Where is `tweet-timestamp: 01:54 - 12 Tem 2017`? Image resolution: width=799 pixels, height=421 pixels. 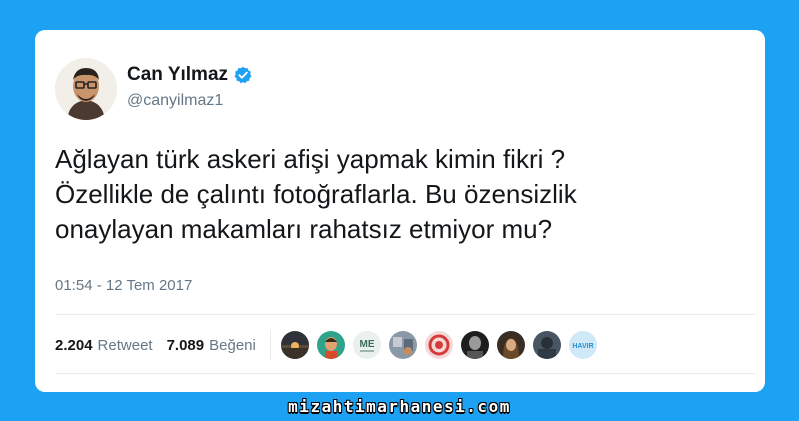
tweet-timestamp: 01:54 - 12 Tem 2017 is located at coordinates (123, 285).